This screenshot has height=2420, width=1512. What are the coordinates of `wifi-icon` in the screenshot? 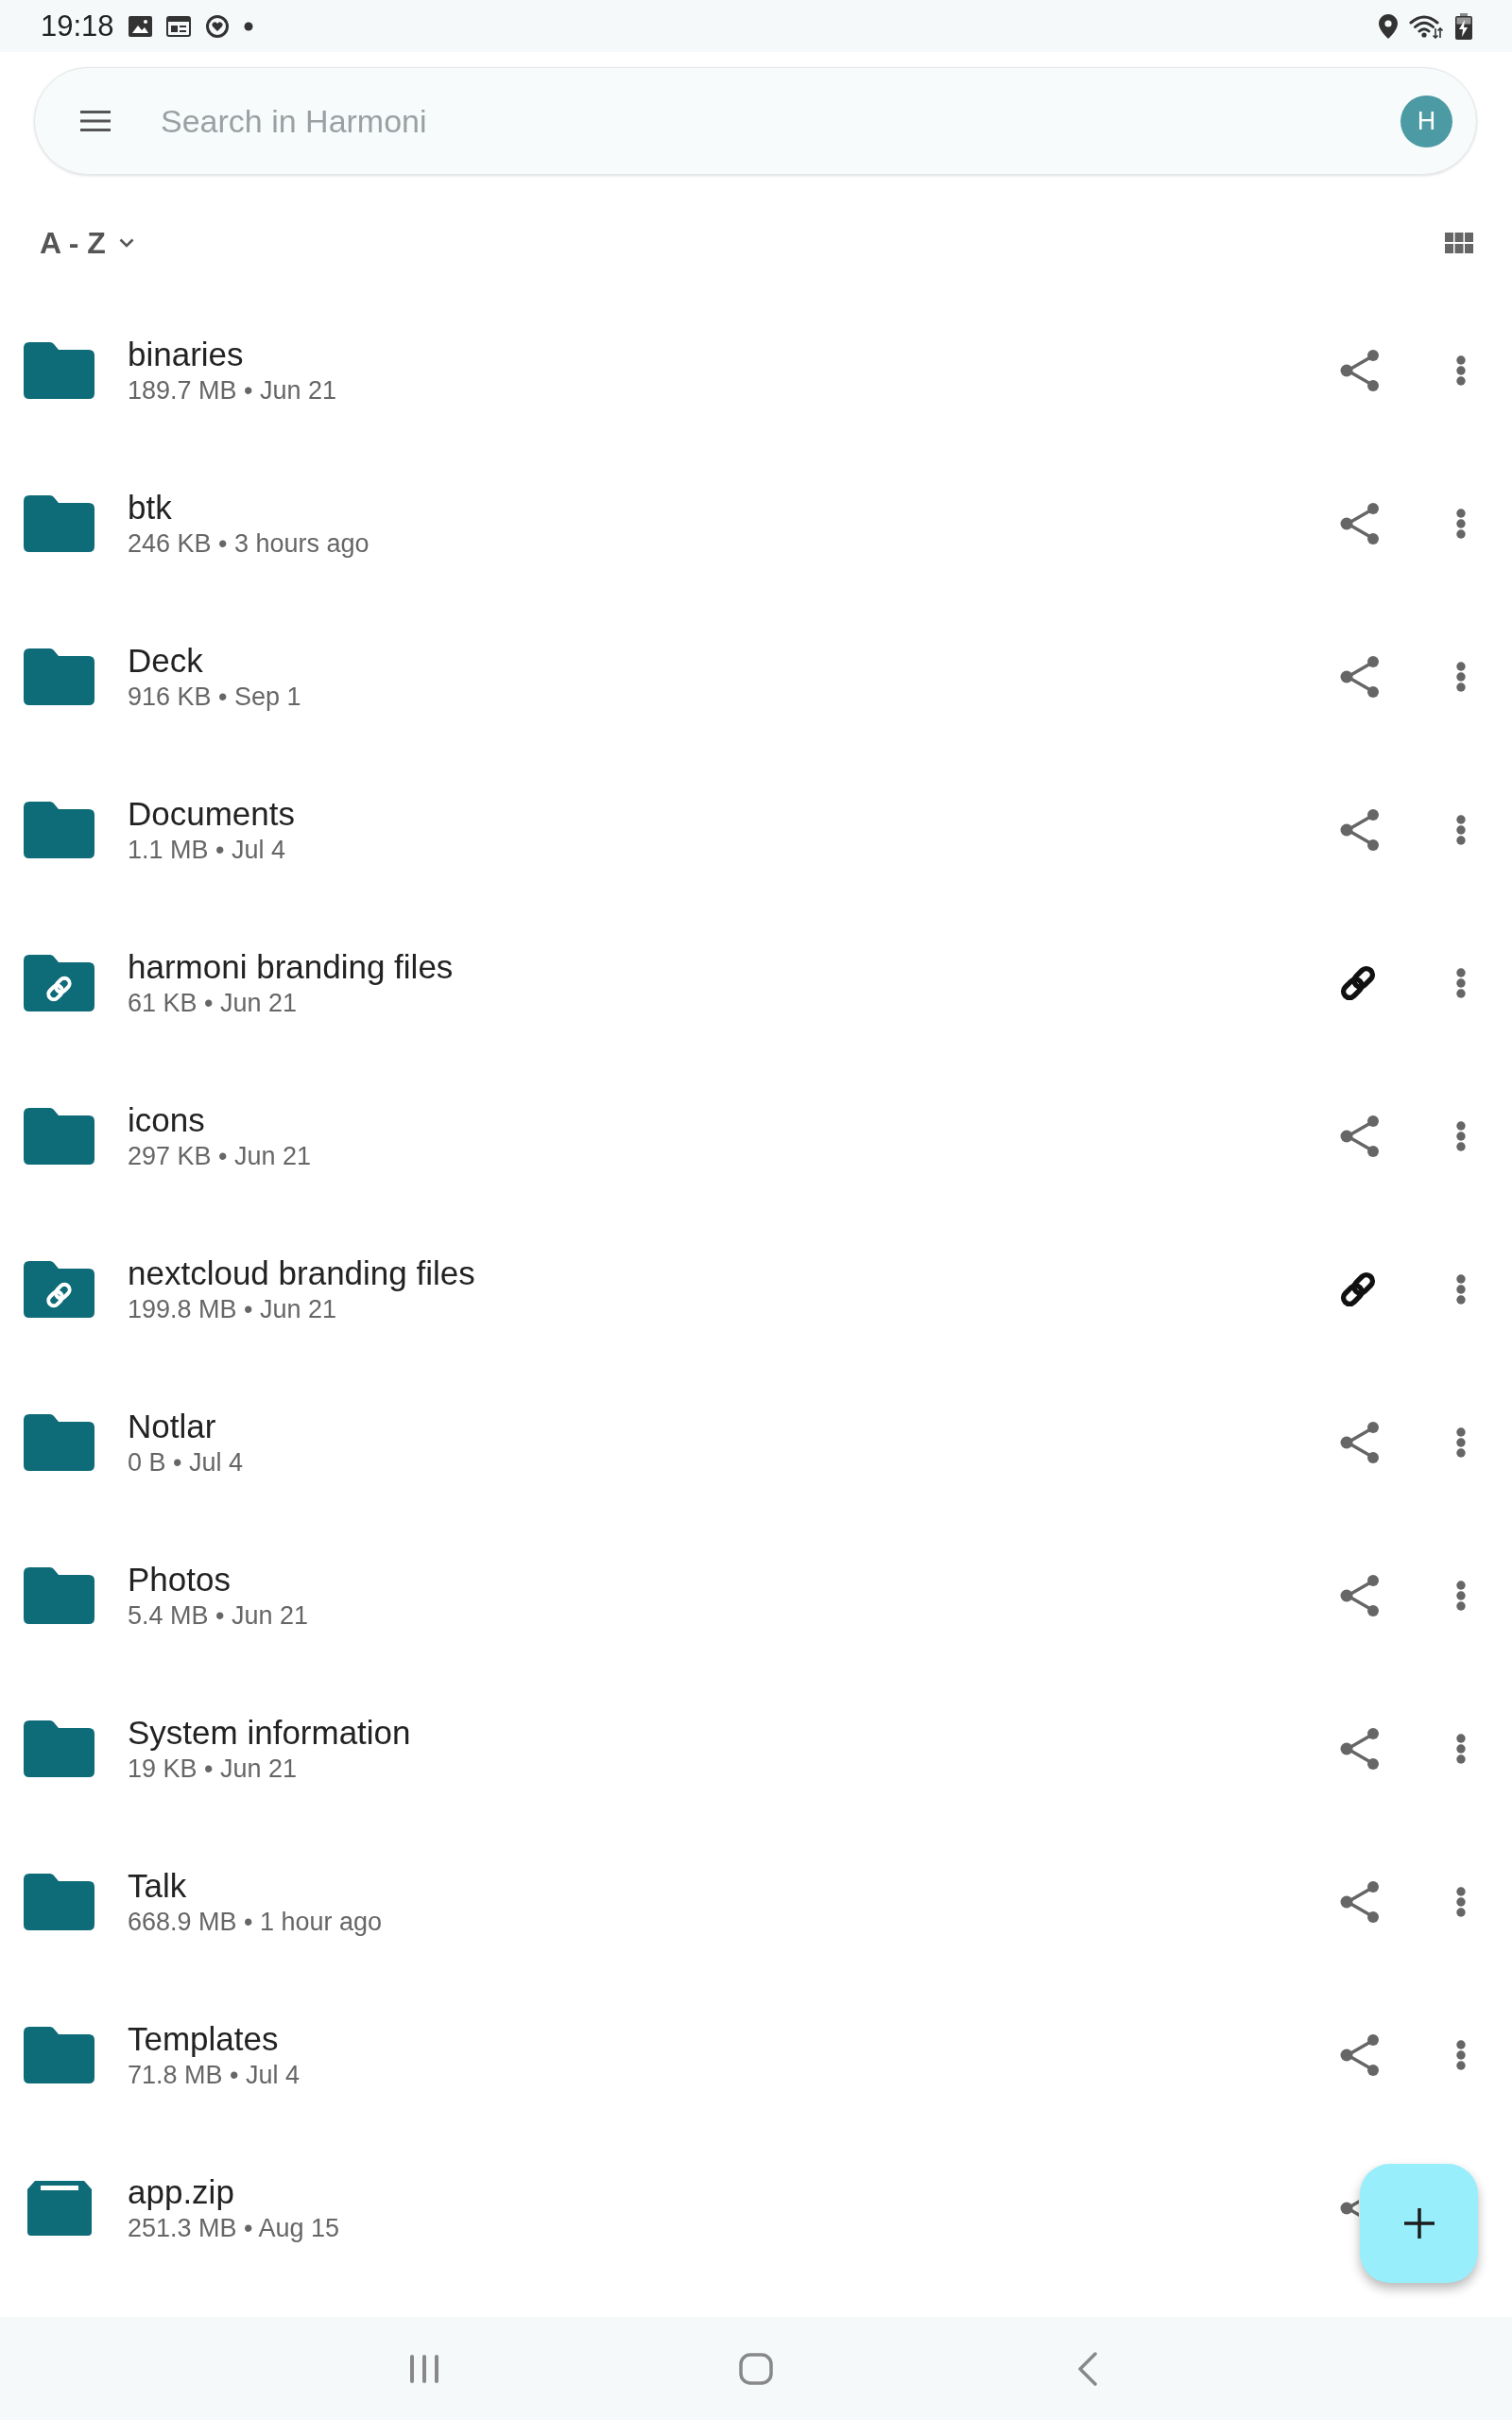 It's located at (1426, 26).